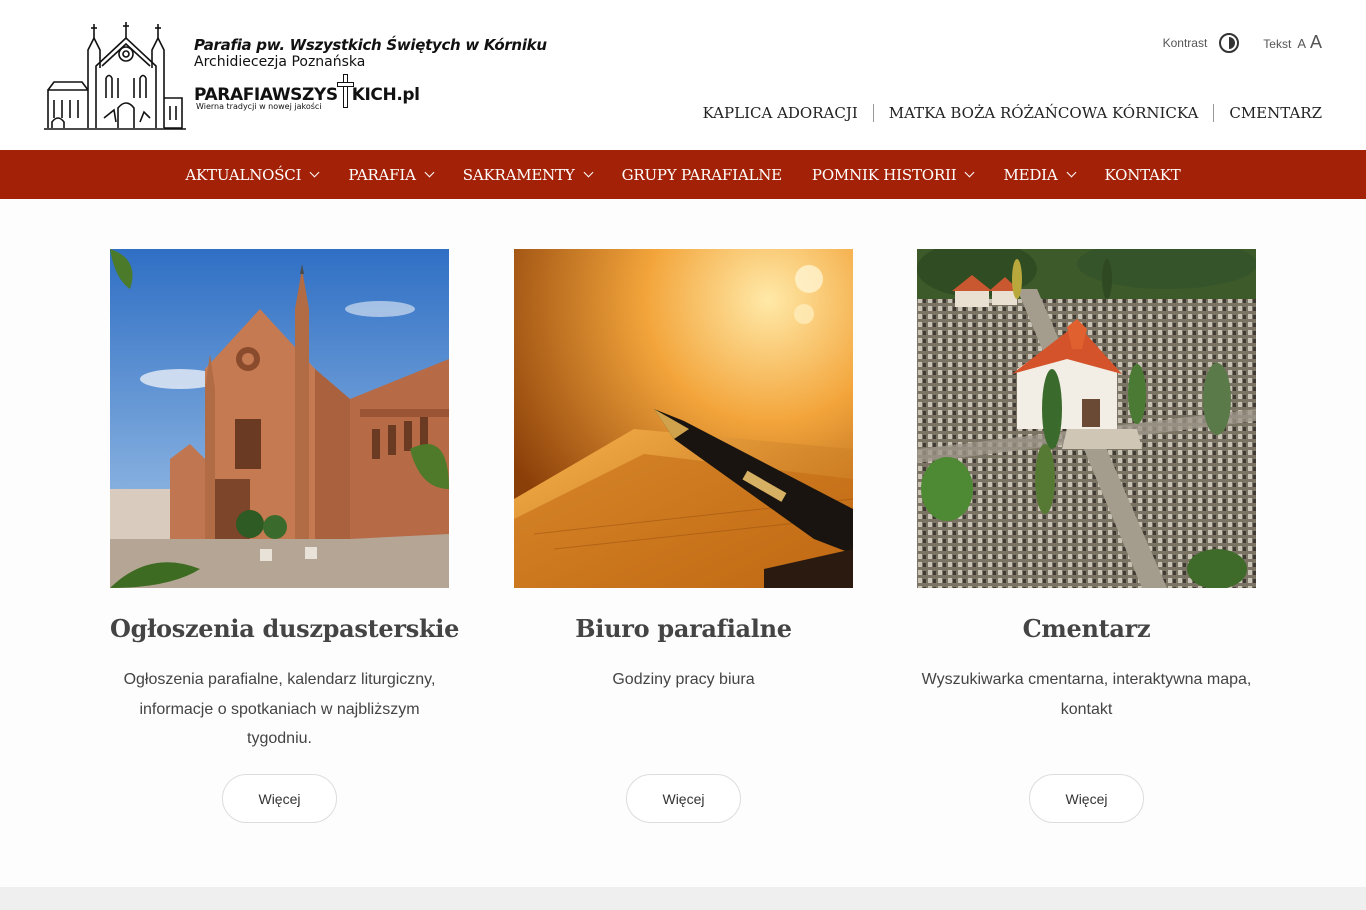 The image size is (1366, 910). I want to click on text-size-tool: Tekst A A, so click(1292, 42).